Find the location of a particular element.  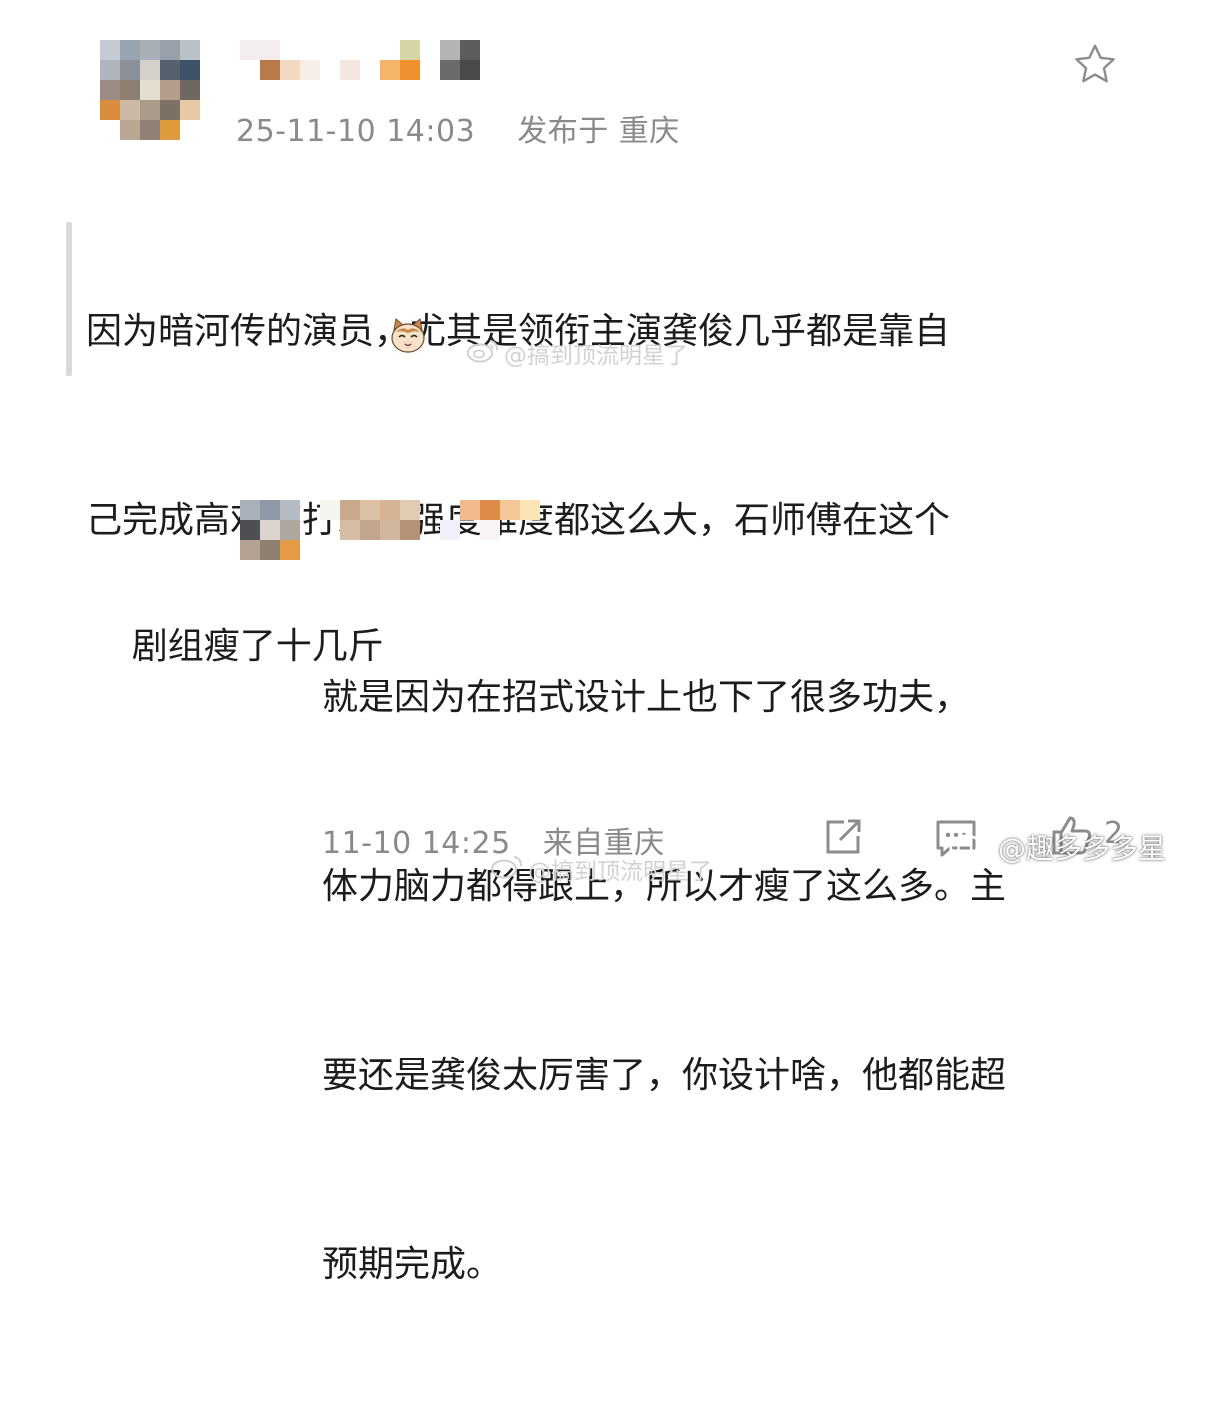

comment-meta: 25-11-10 14:03 发布于 重庆 is located at coordinates (458, 128).